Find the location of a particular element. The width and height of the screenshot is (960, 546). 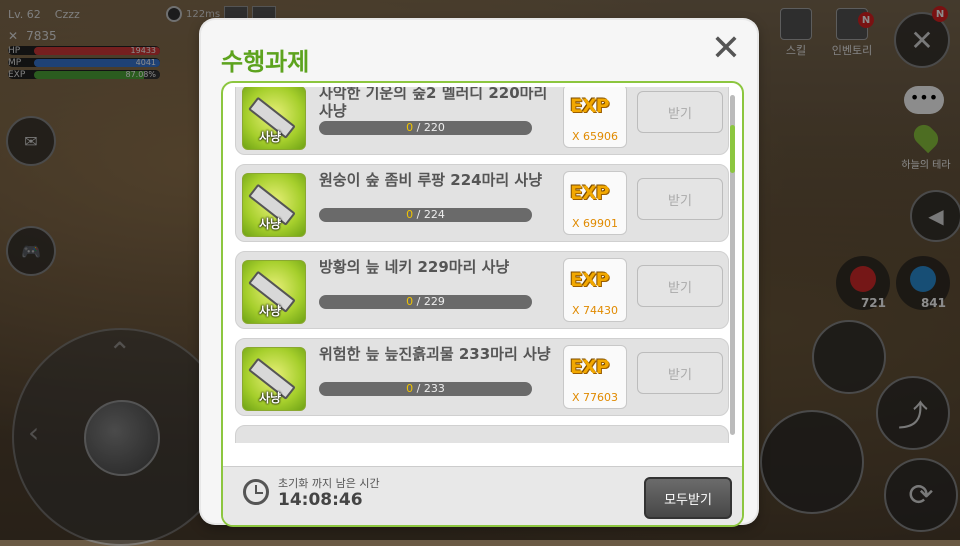

quest-progress-total: / 229 is located at coordinates (430, 301).